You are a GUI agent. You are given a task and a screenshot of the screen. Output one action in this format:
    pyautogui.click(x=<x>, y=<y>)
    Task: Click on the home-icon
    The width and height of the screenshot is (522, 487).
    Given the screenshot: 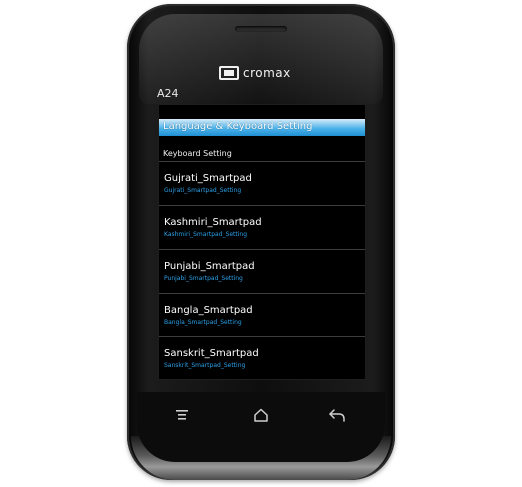 What is the action you would take?
    pyautogui.click(x=261, y=415)
    